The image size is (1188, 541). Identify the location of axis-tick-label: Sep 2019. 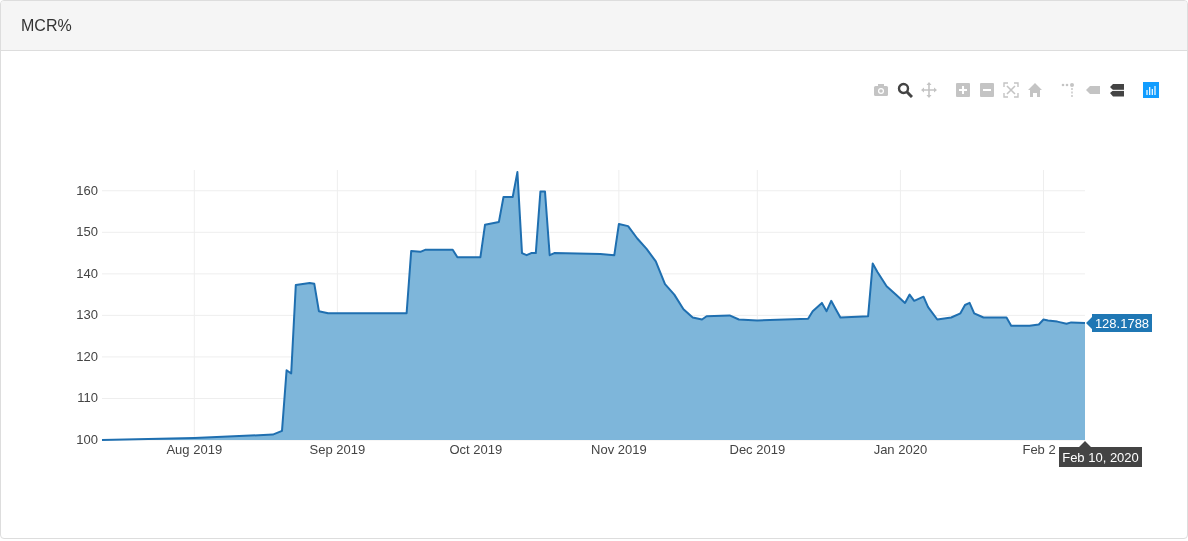
(337, 449).